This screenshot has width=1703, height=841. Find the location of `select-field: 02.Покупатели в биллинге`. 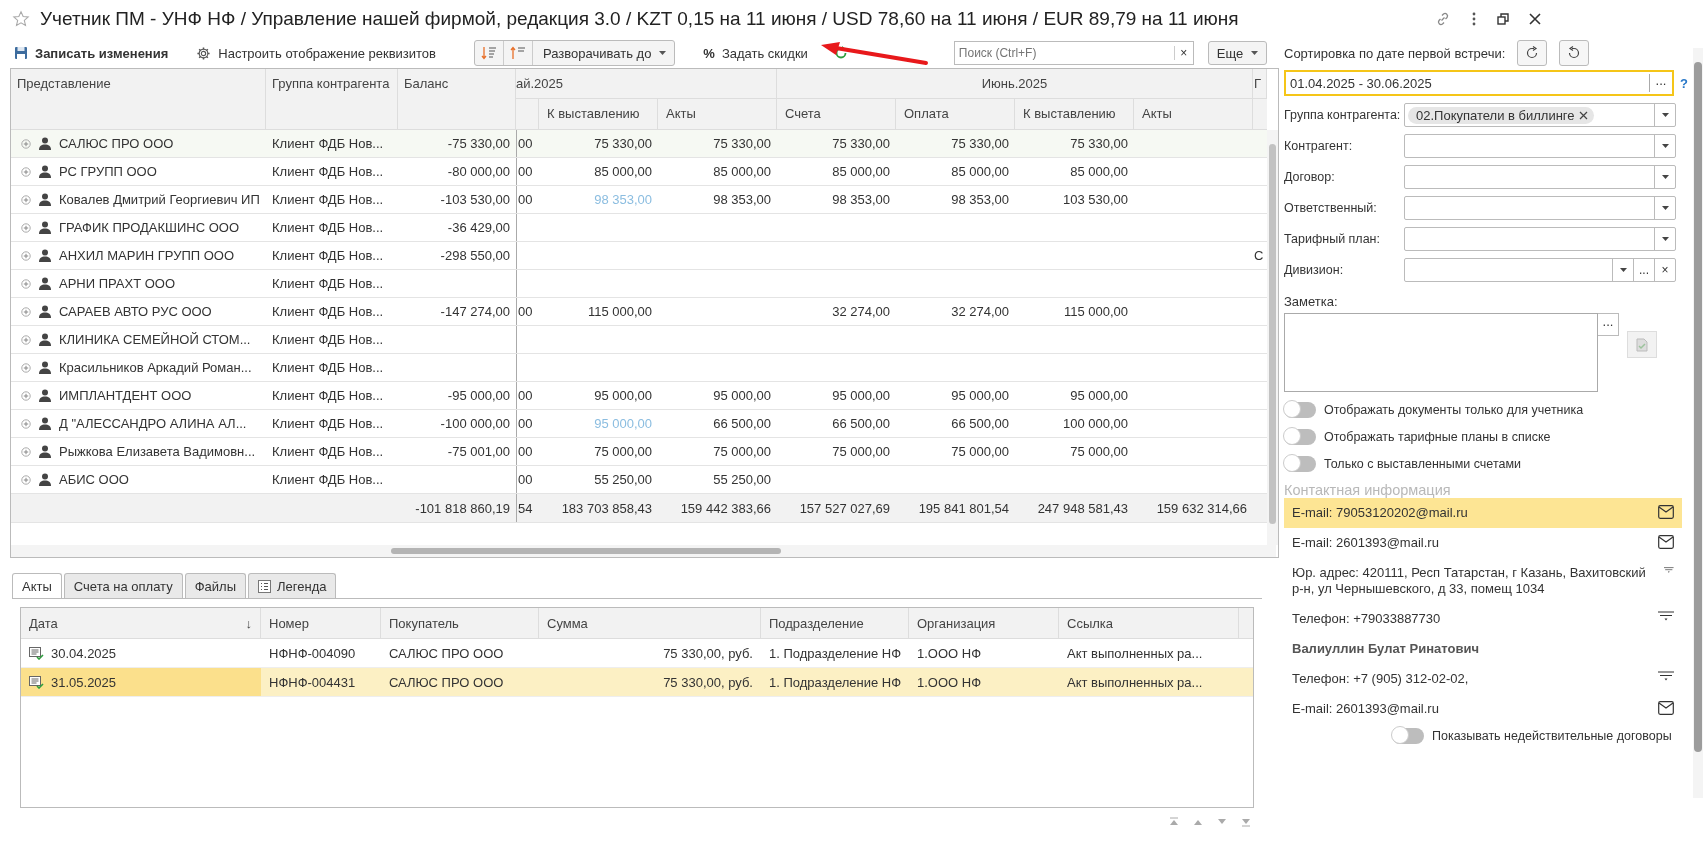

select-field: 02.Покупатели в биллинге is located at coordinates (1540, 115).